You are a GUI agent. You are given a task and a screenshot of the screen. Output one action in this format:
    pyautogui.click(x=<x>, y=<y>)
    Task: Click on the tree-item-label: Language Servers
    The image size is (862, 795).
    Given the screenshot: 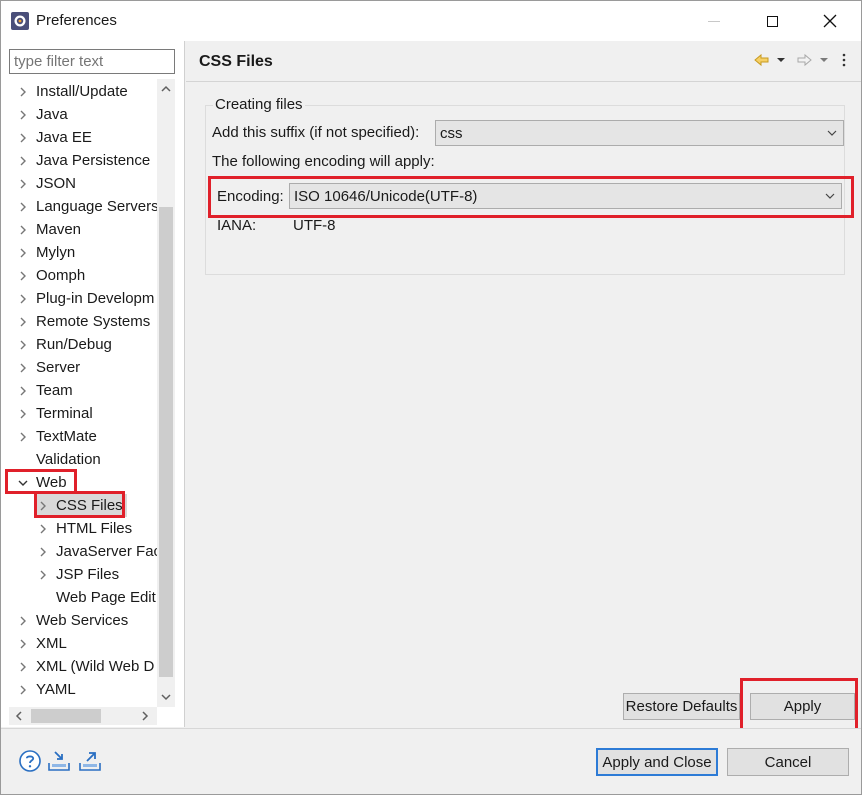 What is the action you would take?
    pyautogui.click(x=96, y=206)
    